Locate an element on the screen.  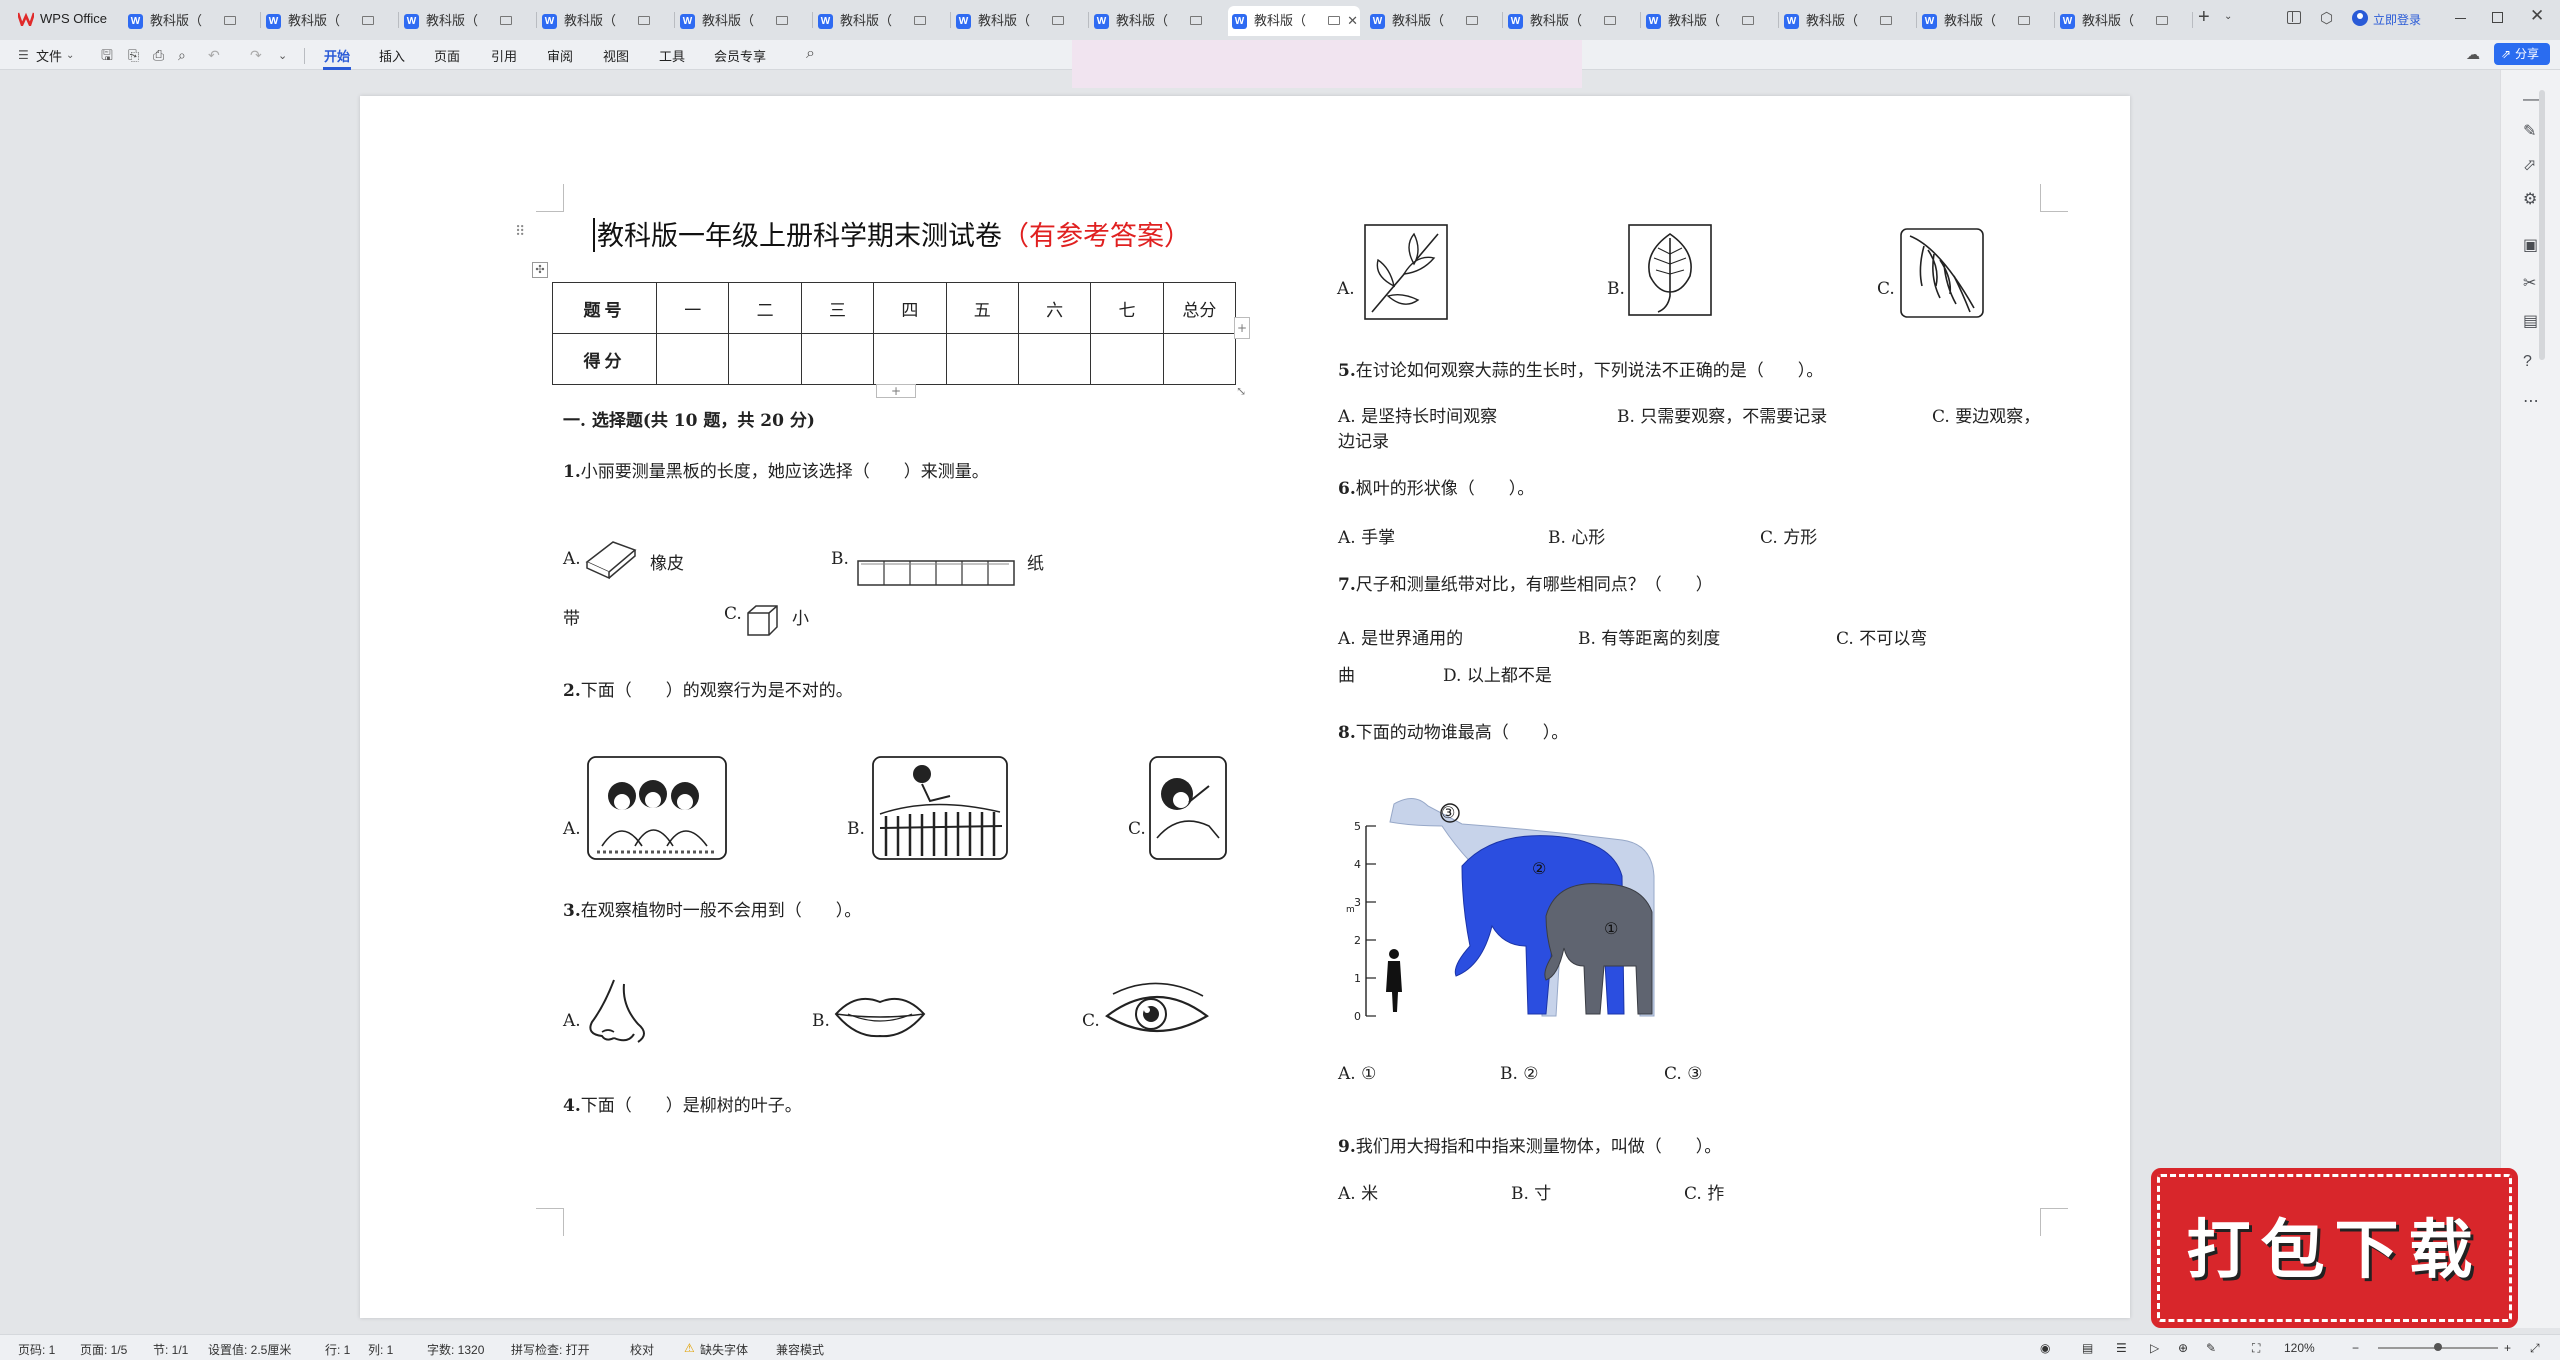
status-proof: 校对 is located at coordinates (642, 1349).